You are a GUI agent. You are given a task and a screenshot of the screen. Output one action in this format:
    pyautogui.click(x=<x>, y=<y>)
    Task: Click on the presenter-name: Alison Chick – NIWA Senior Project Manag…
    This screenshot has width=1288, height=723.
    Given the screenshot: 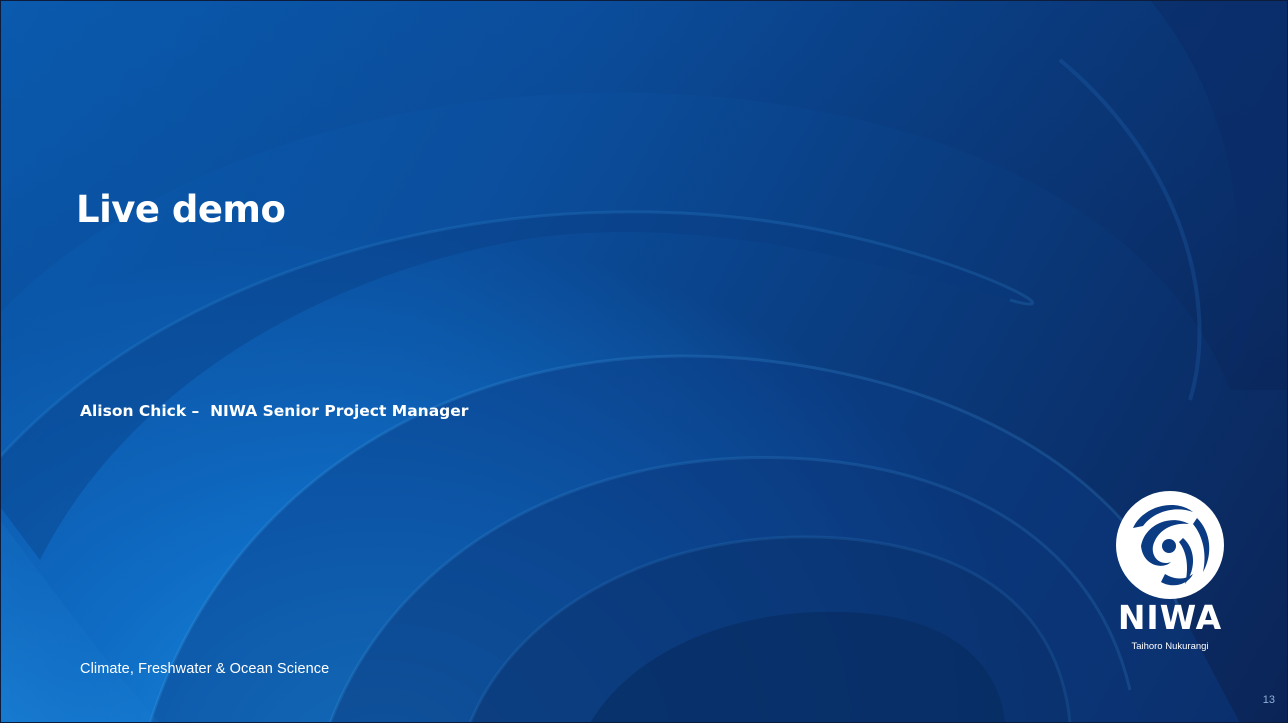 What is the action you would take?
    pyautogui.click(x=274, y=411)
    